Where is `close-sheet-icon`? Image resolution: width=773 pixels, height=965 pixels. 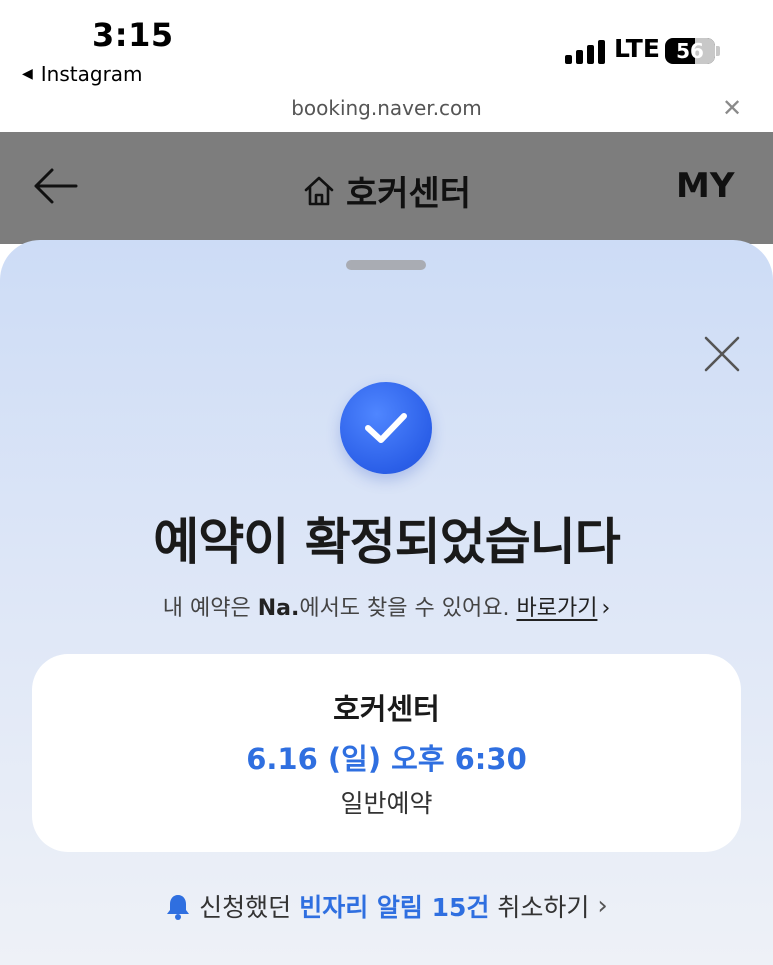
close-sheet-icon is located at coordinates (722, 354).